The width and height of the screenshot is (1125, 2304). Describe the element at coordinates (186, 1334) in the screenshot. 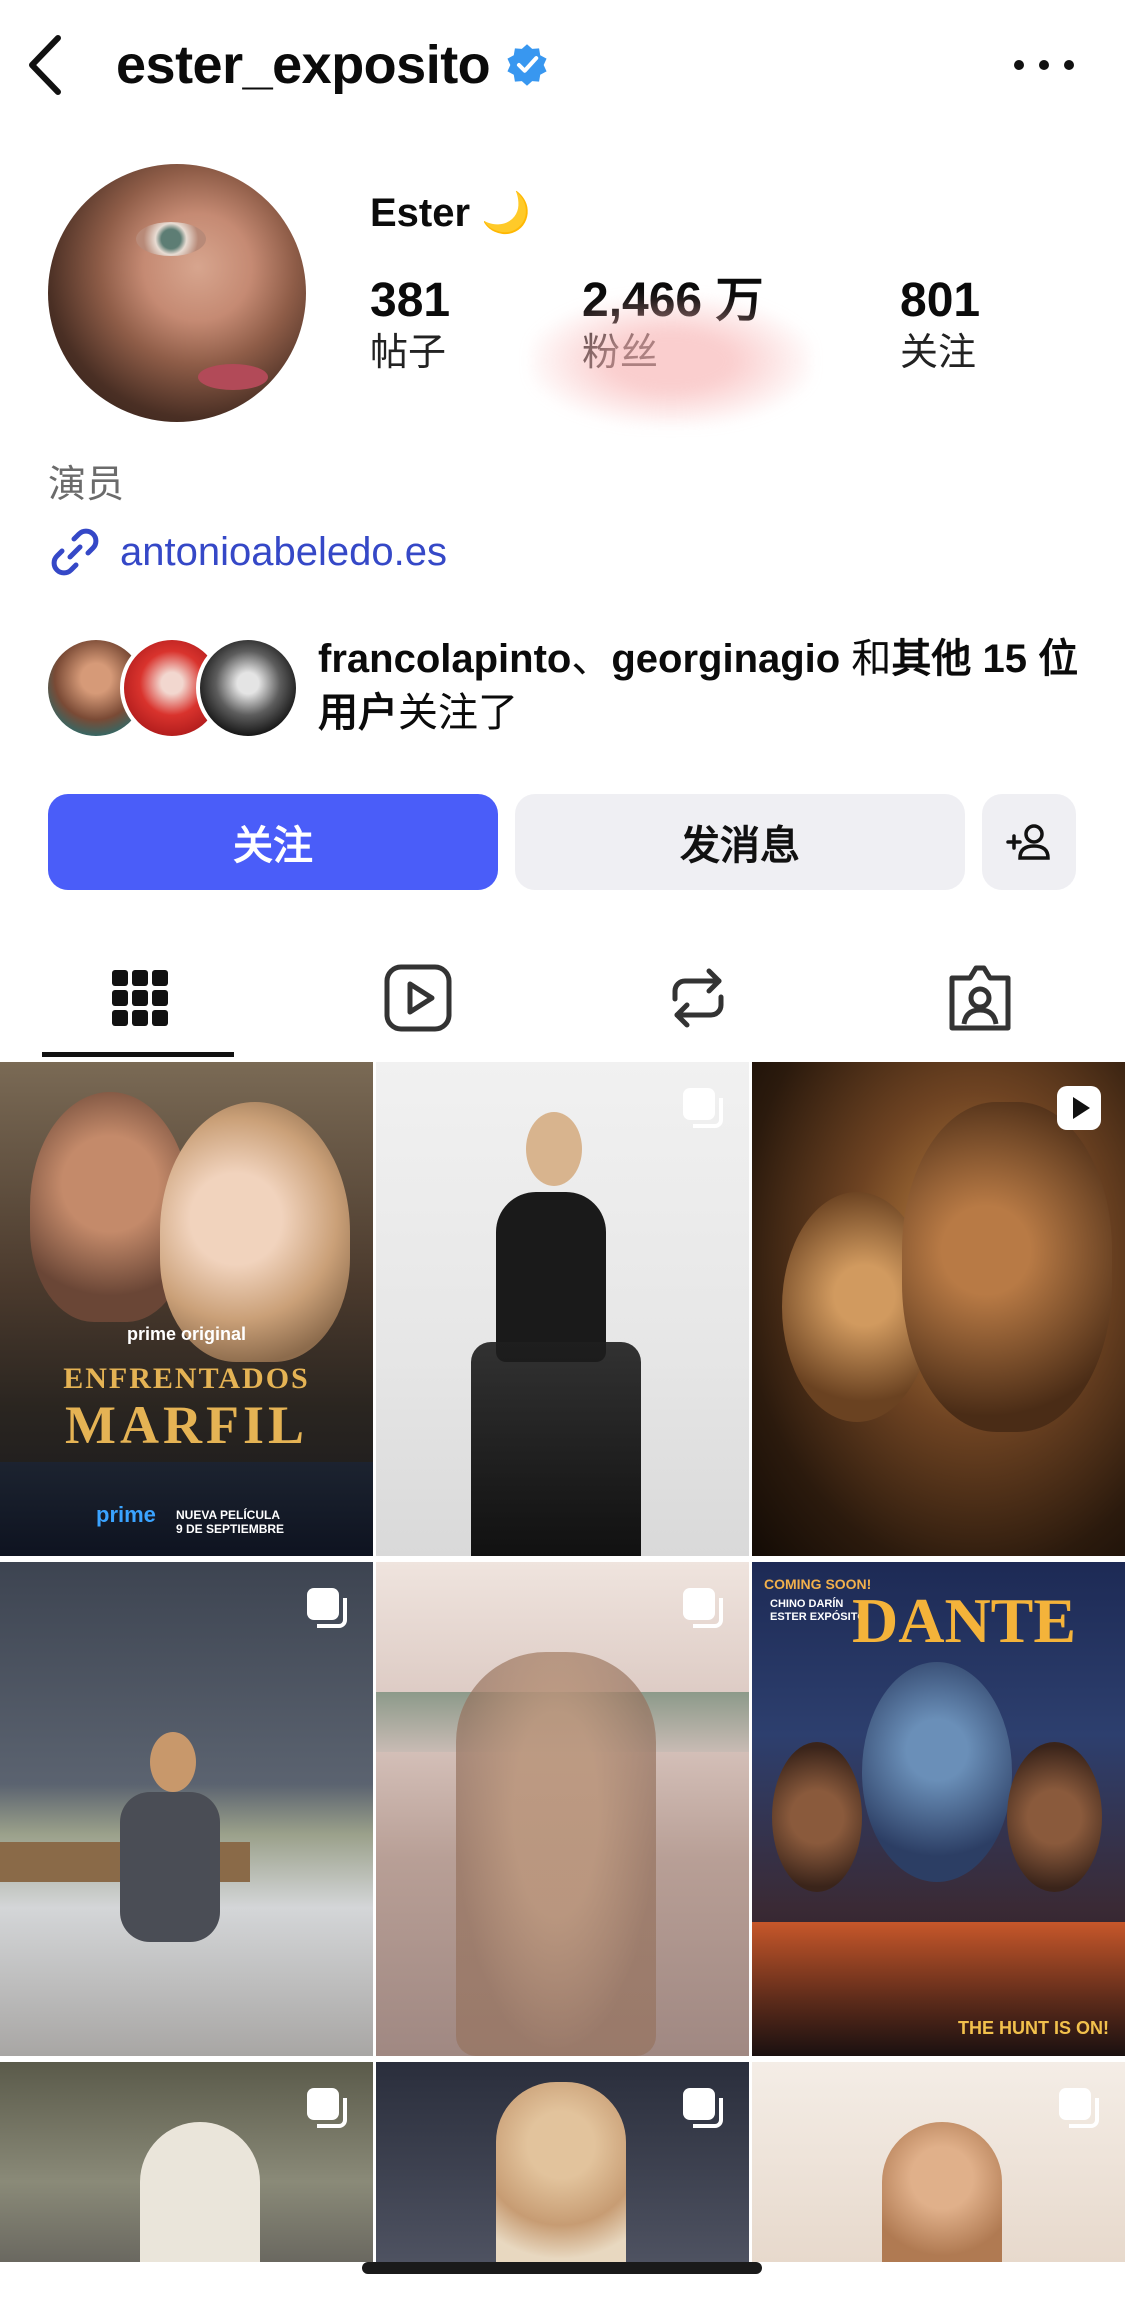

I see `poster-tagline: prime original` at that location.